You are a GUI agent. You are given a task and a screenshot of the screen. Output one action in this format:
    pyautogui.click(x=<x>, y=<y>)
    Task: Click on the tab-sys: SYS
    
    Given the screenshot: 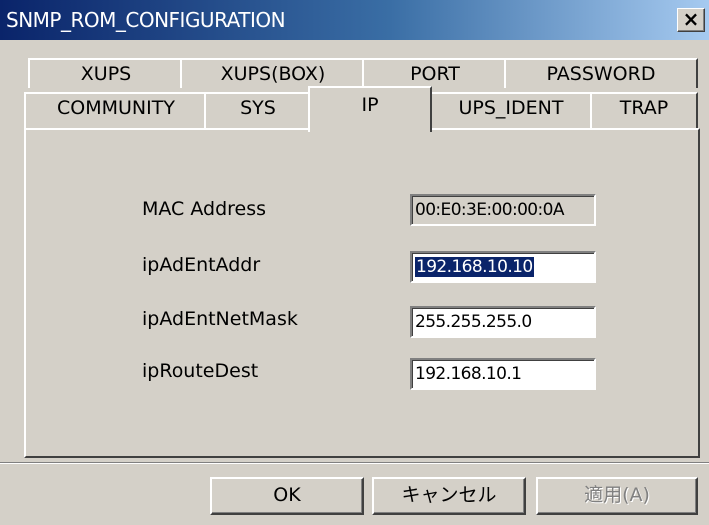 What is the action you would take?
    pyautogui.click(x=258, y=111)
    